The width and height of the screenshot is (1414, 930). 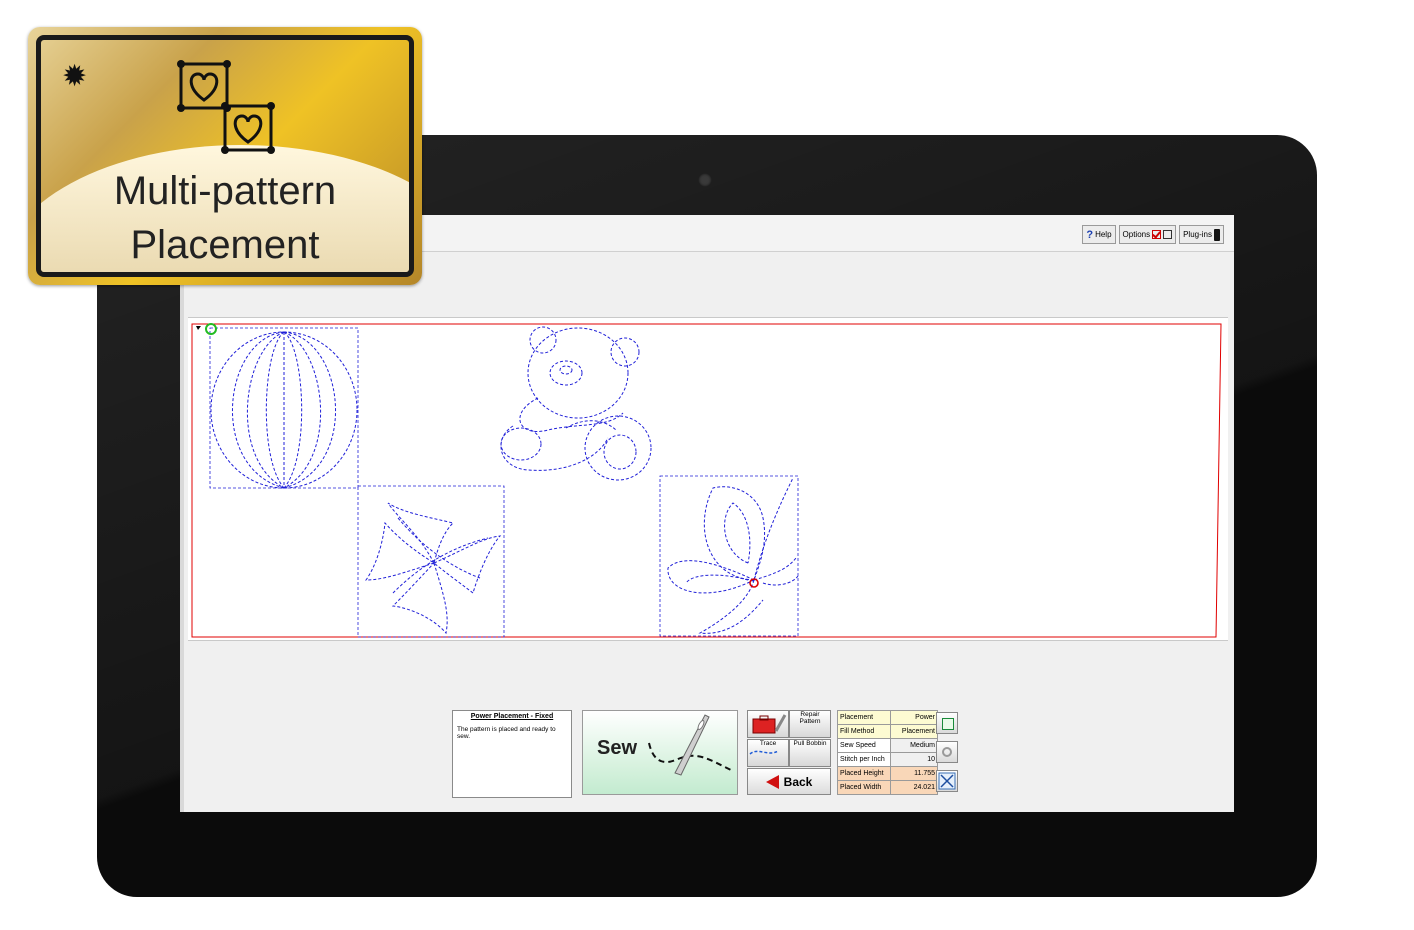 What do you see at coordinates (768, 743) in the screenshot?
I see `trace-label: Trace` at bounding box center [768, 743].